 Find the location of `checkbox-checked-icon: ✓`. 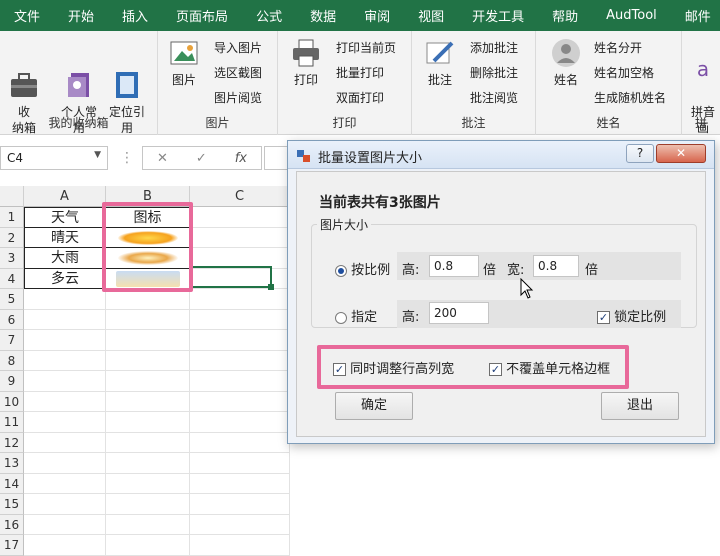

checkbox-checked-icon: ✓ is located at coordinates (603, 317).